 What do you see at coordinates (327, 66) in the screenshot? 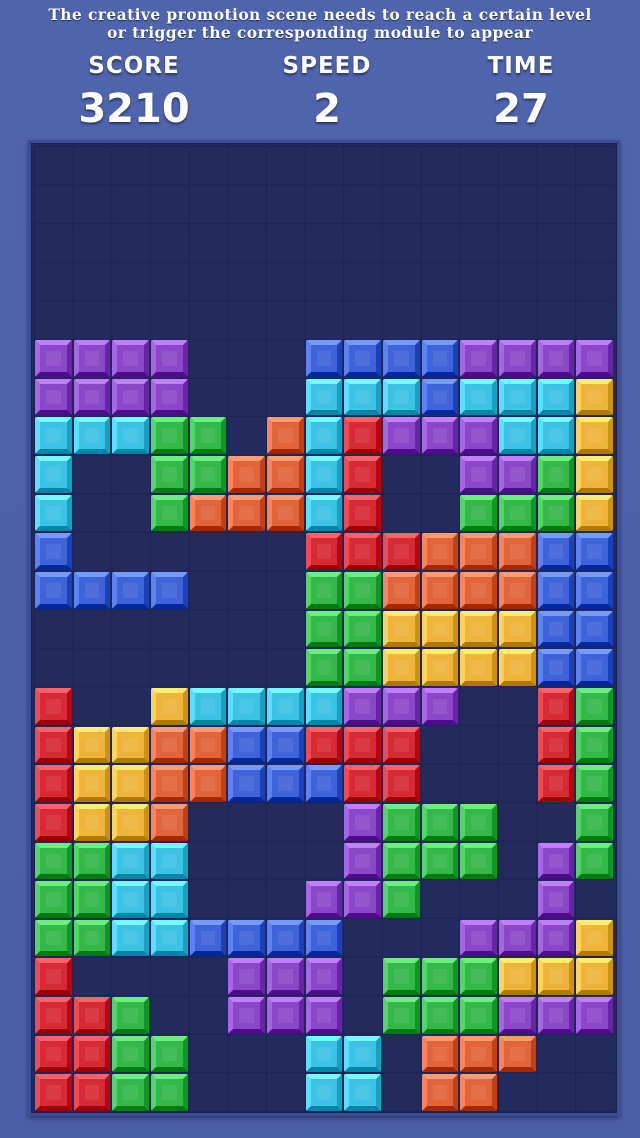
I see `speed-label: SPEED` at bounding box center [327, 66].